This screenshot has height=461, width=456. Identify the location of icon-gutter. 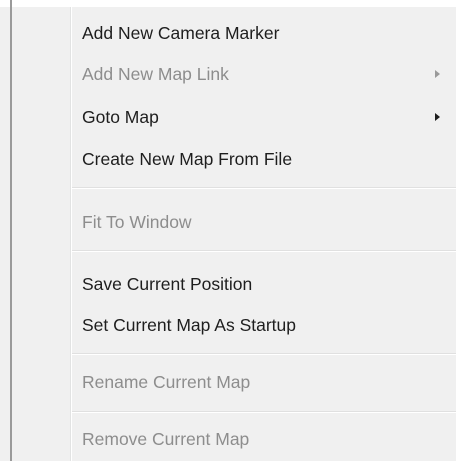
(41, 234).